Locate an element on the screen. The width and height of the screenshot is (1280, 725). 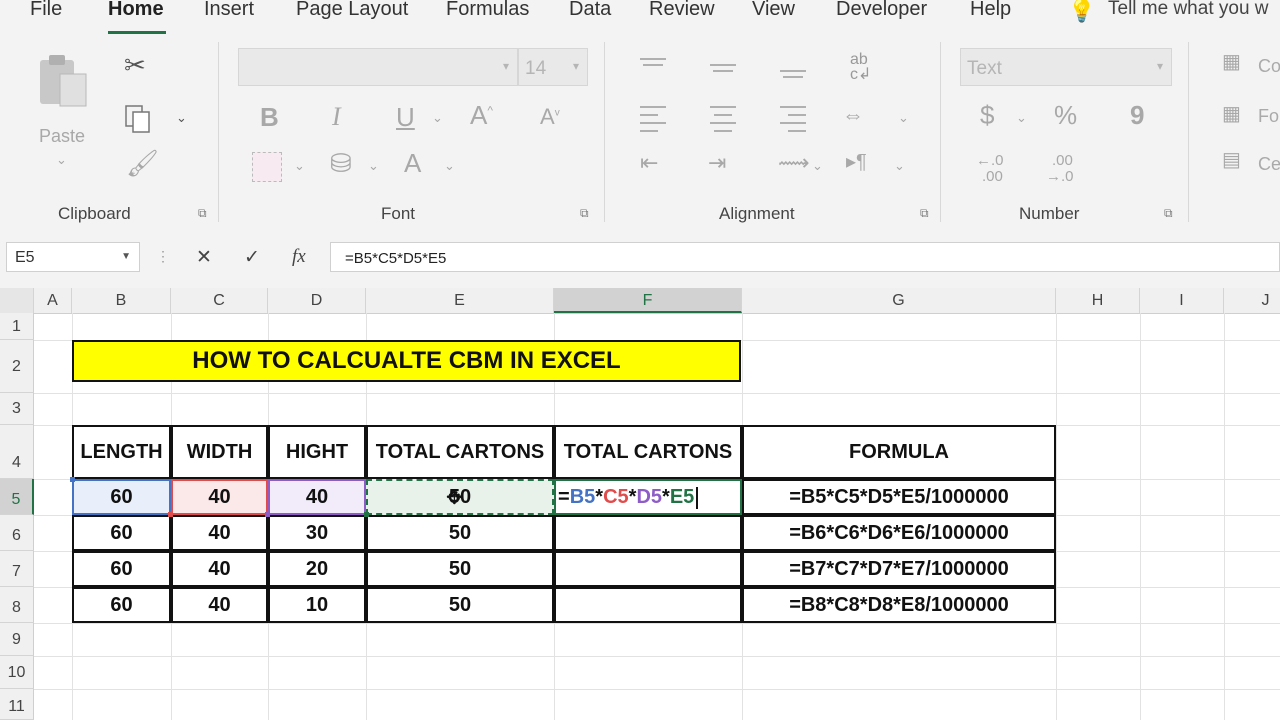
cell-g5: =B5*C5*D5*E5/1000000 is located at coordinates (899, 497).